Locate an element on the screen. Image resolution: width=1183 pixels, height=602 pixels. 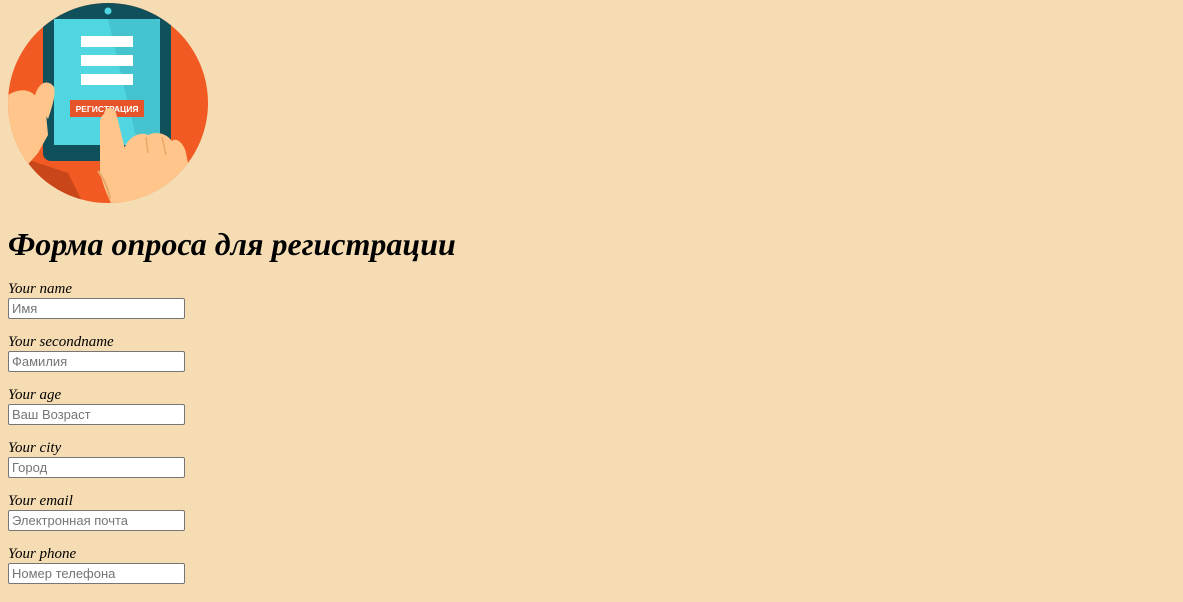
name-field-group: Your name is located at coordinates (208, 307).